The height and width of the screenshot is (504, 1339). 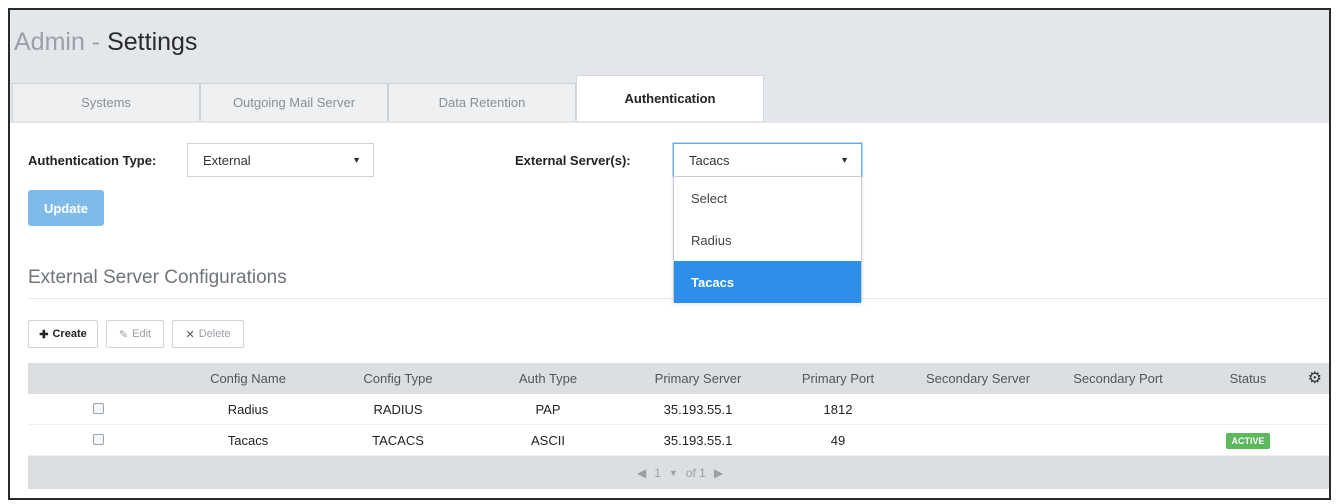 What do you see at coordinates (978, 378) in the screenshot?
I see `col-secondary-server: Secondary Server` at bounding box center [978, 378].